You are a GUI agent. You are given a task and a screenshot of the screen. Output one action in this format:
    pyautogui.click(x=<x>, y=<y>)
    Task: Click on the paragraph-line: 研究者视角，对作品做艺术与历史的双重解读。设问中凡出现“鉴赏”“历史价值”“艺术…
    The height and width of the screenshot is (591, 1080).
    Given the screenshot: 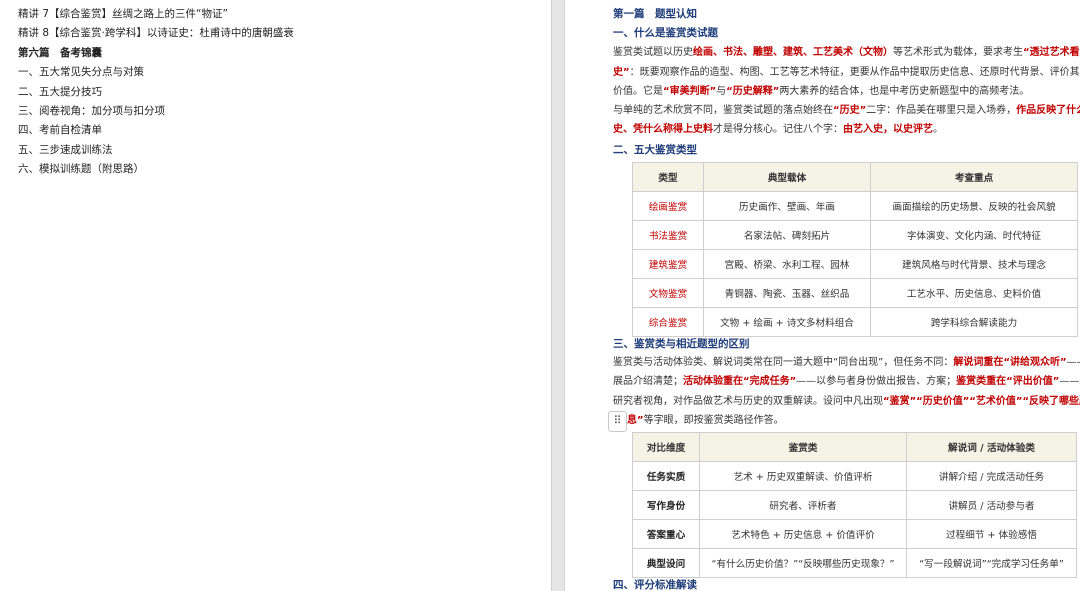 What is the action you would take?
    pyautogui.click(x=846, y=402)
    